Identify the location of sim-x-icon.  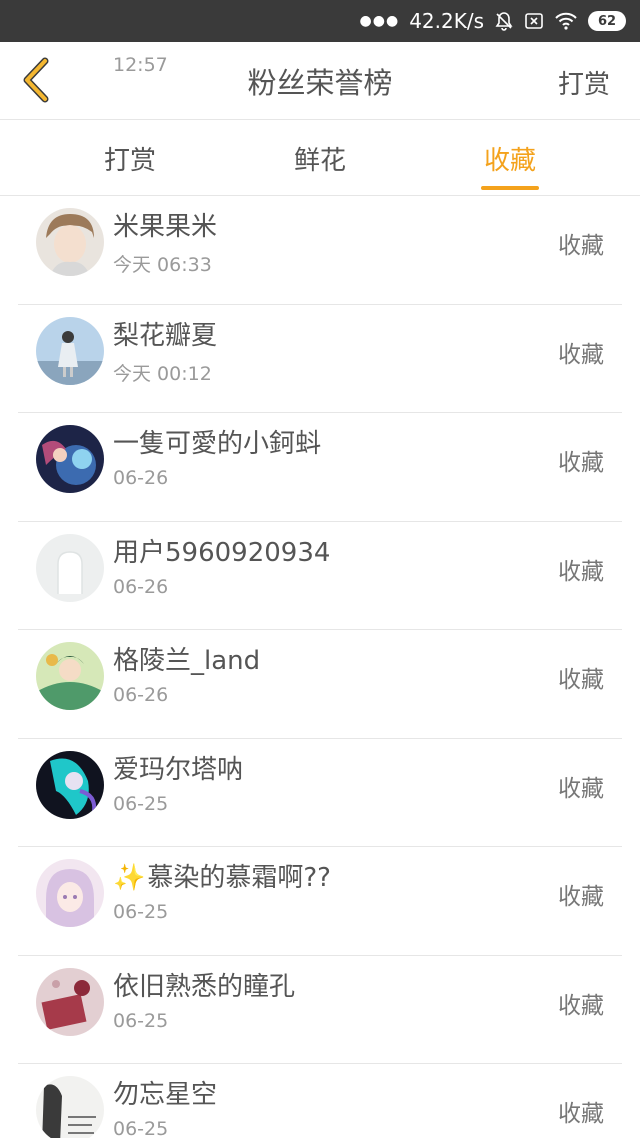
(534, 21).